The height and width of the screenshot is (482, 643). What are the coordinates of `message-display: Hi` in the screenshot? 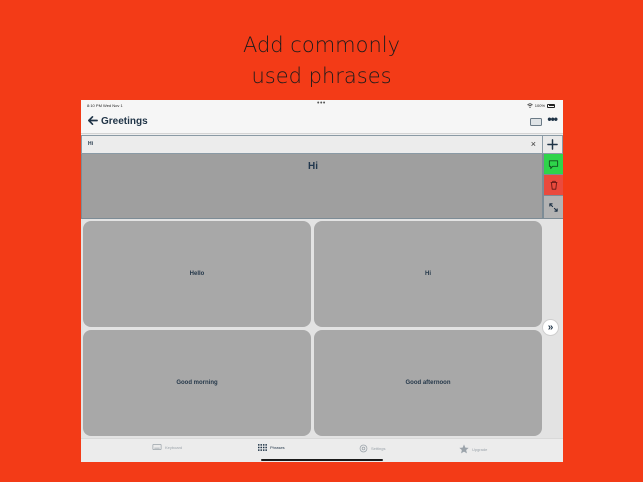 It's located at (312, 186).